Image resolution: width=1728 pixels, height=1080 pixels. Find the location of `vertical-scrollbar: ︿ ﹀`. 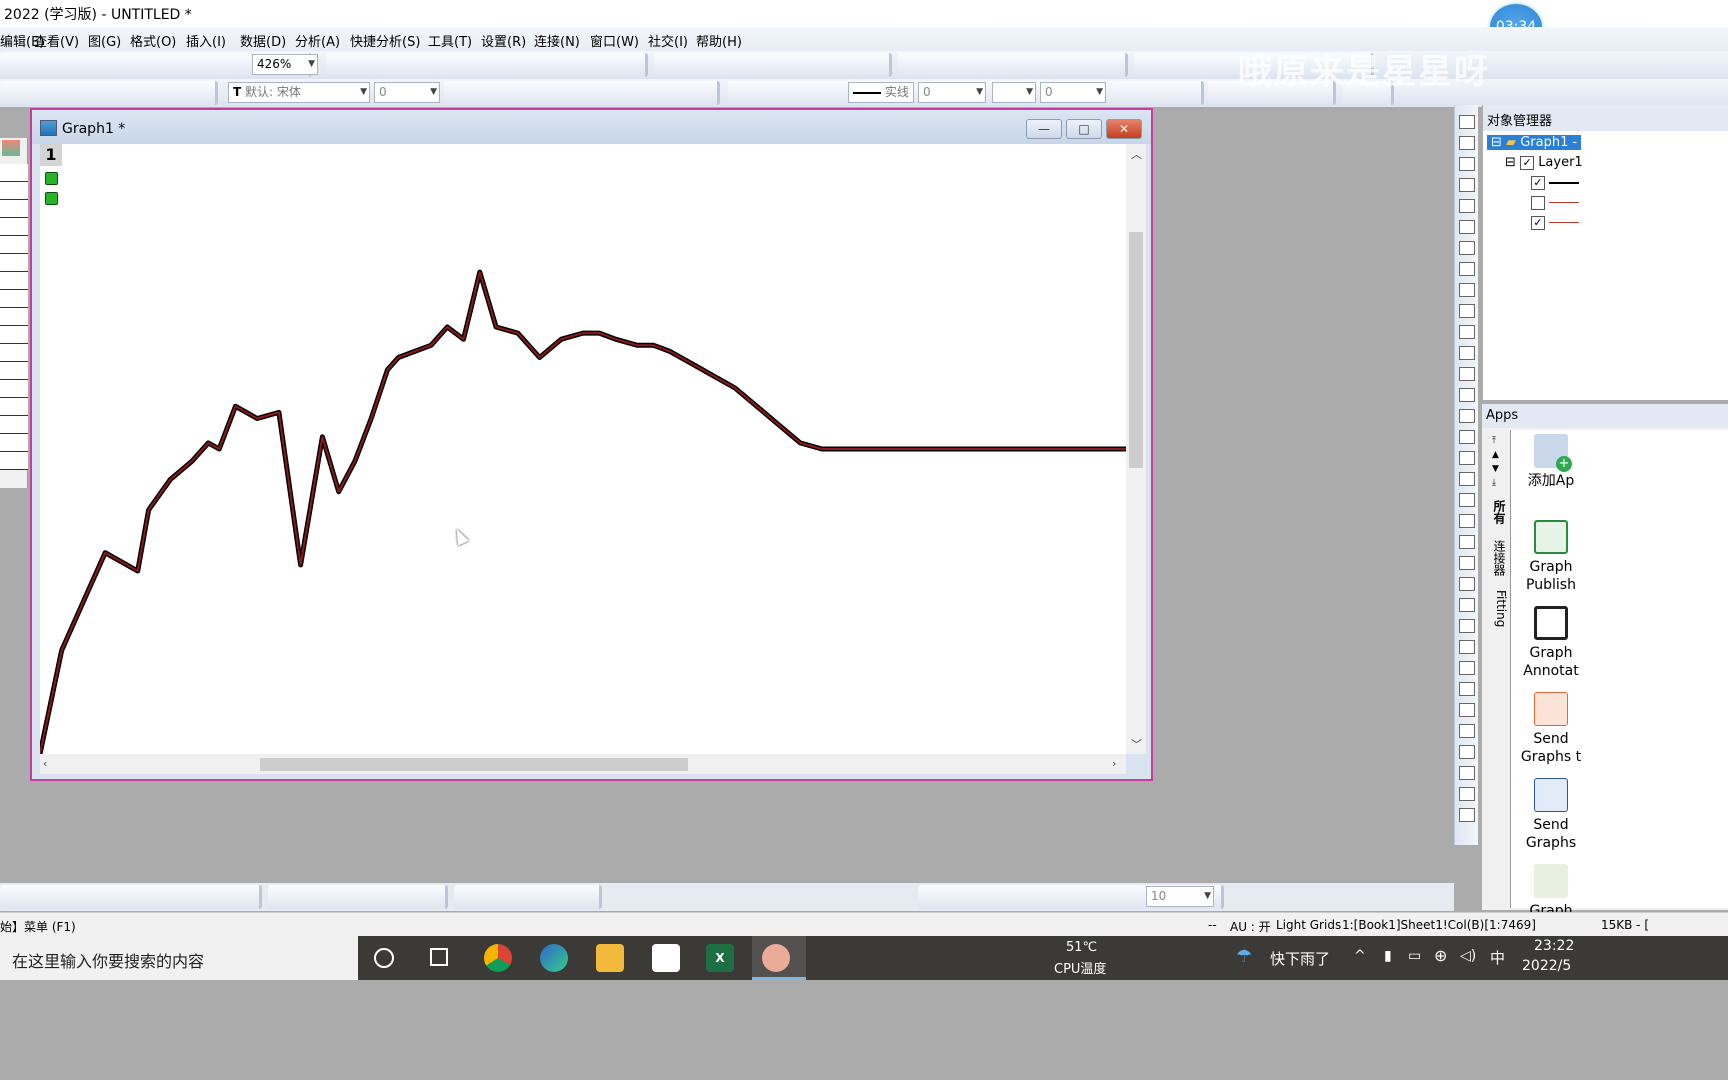

vertical-scrollbar: ︿ ﹀ is located at coordinates (1136, 449).